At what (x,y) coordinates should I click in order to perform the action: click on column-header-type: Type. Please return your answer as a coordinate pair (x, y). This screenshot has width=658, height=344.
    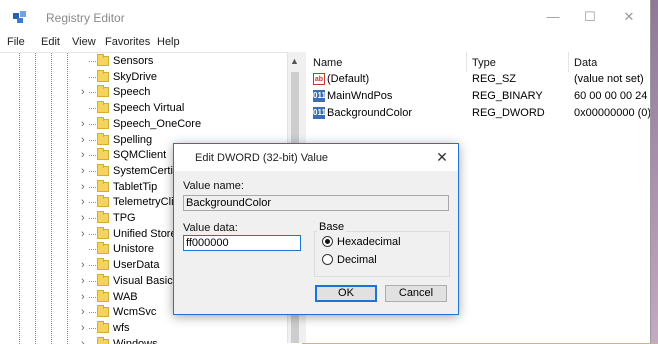
    Looking at the image, I should click on (484, 63).